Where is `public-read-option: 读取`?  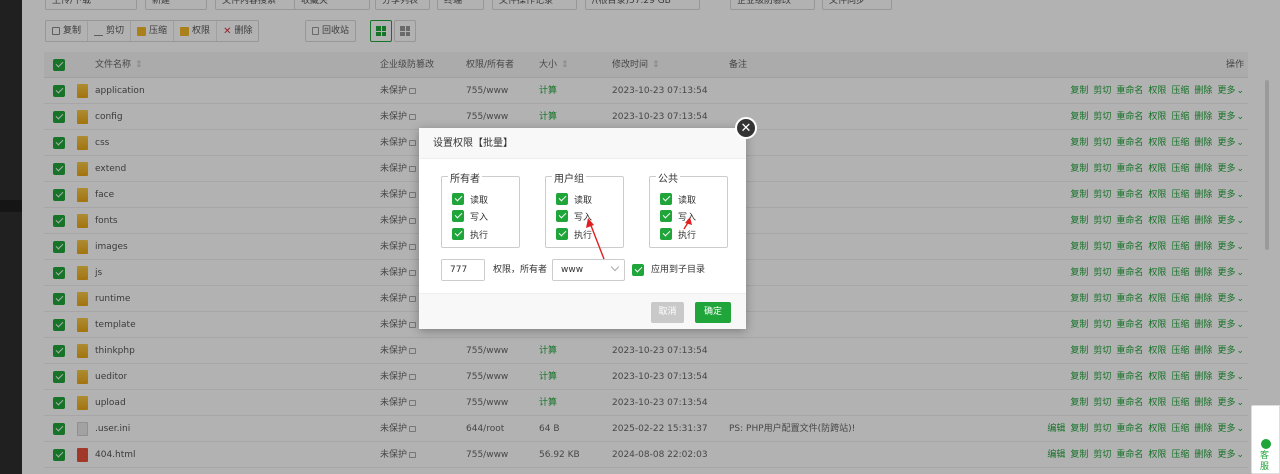 public-read-option: 读取 is located at coordinates (678, 199).